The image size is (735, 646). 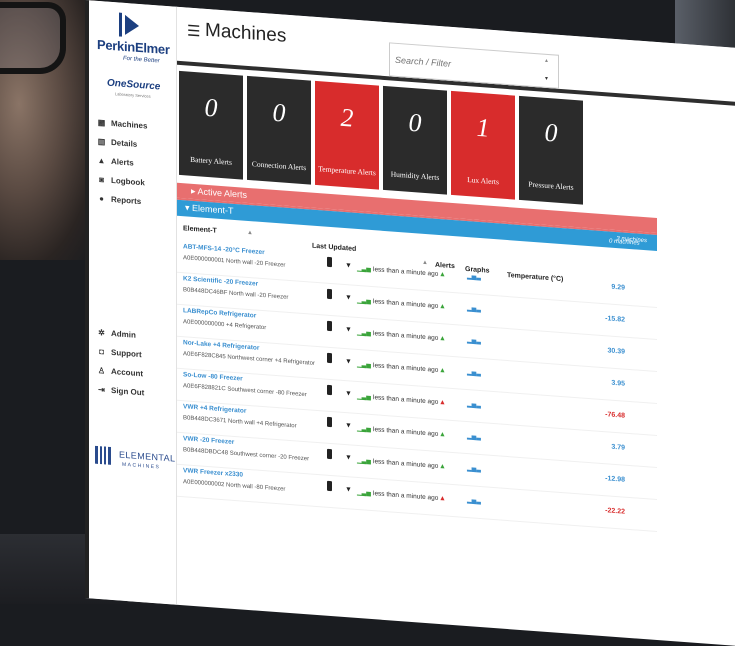 What do you see at coordinates (101, 352) in the screenshot?
I see `support-icon: ◘` at bounding box center [101, 352].